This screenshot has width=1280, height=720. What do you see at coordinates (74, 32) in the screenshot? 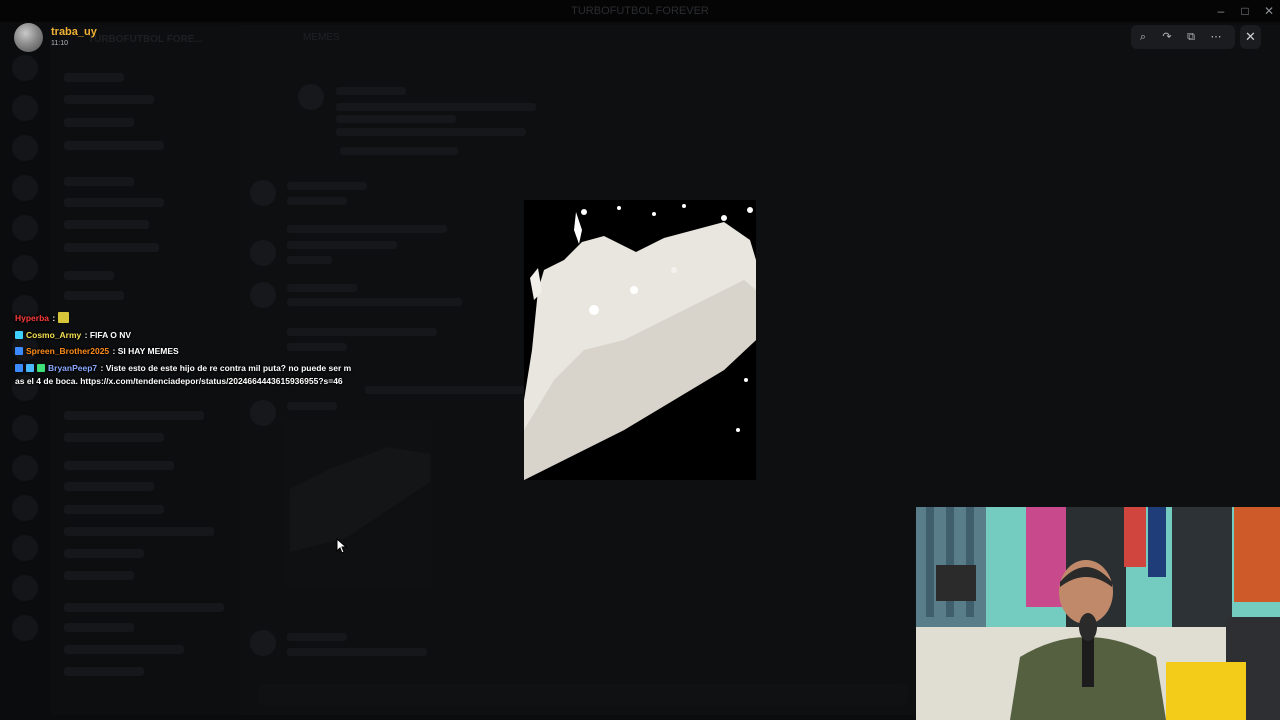
I see `author-username: traba_uy` at bounding box center [74, 32].